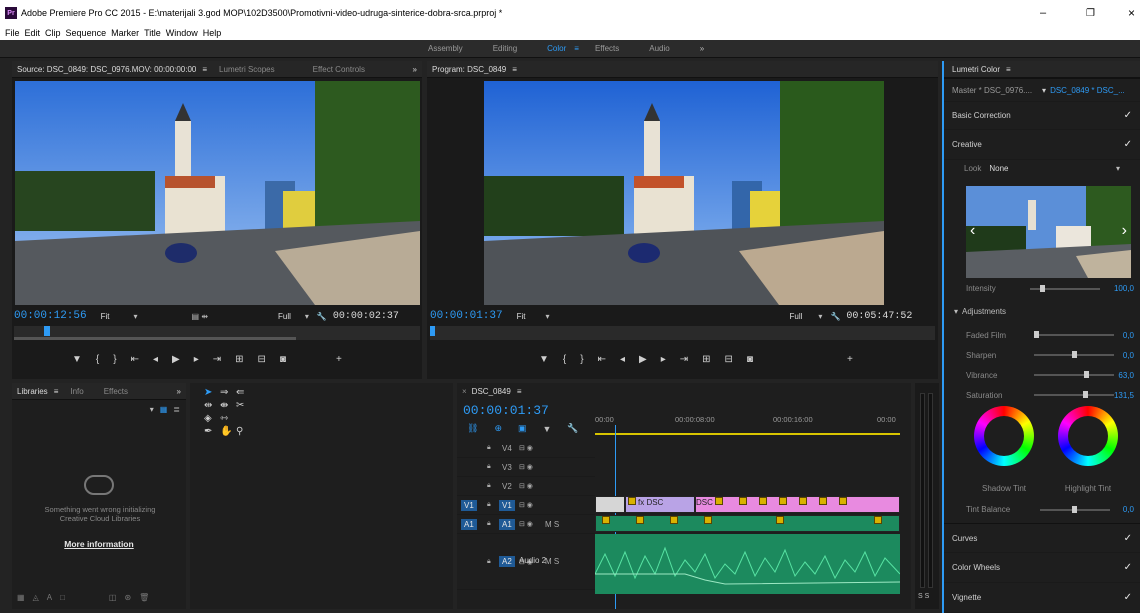  Describe the element at coordinates (155, 359) in the screenshot. I see `step-back-icon: ◂` at that location.